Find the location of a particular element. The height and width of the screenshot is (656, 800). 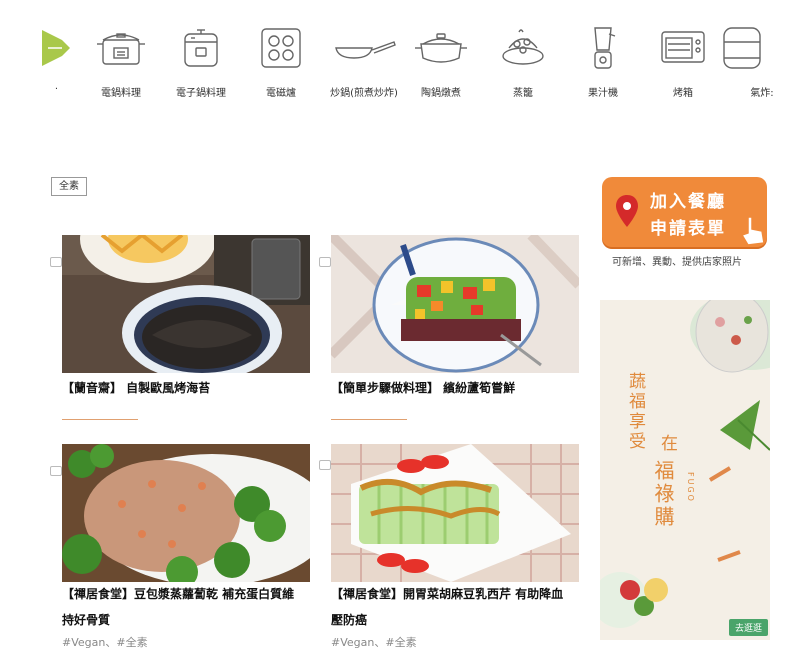

oven-icon is located at coordinates (683, 47).